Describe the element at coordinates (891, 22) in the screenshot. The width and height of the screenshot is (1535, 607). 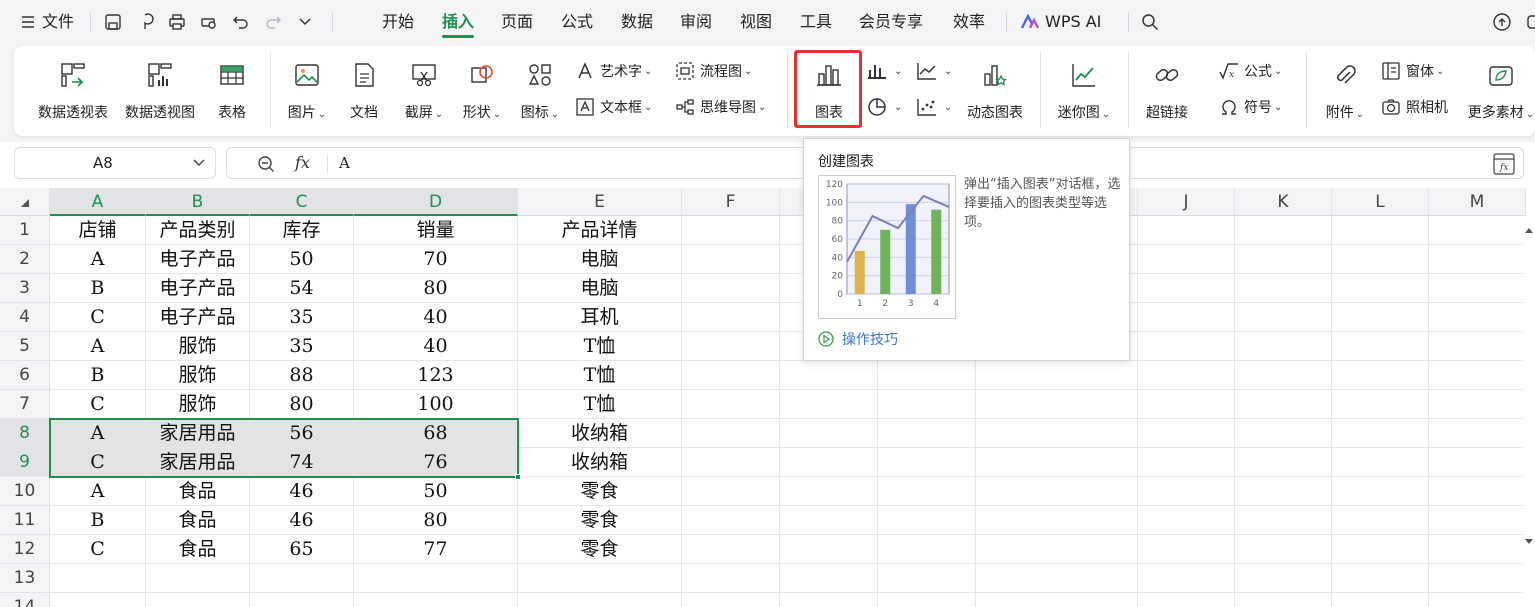
I see `tab-member: 会员专享` at that location.